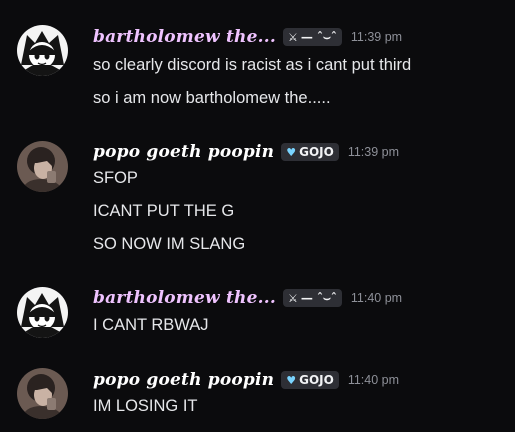 This screenshot has height=432, width=515. What do you see at coordinates (169, 244) in the screenshot?
I see `message-text: SO NOW IM SLANG` at bounding box center [169, 244].